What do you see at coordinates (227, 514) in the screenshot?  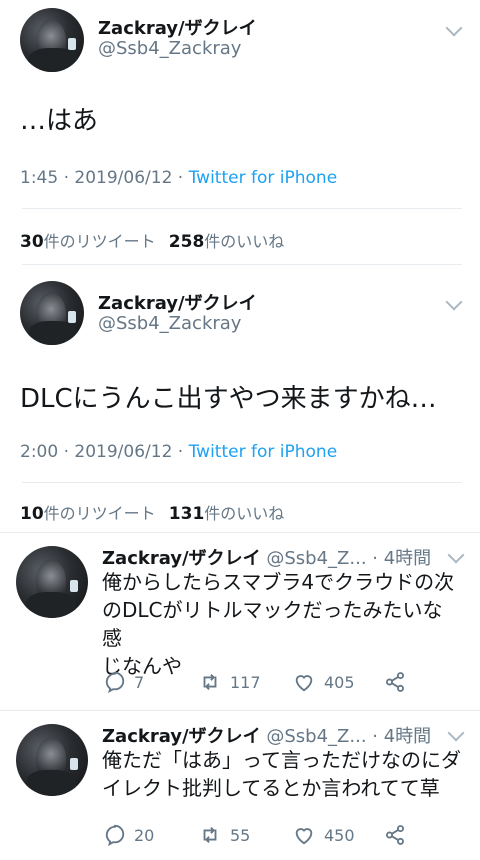 I see `like-count-link: 131件のいいね` at bounding box center [227, 514].